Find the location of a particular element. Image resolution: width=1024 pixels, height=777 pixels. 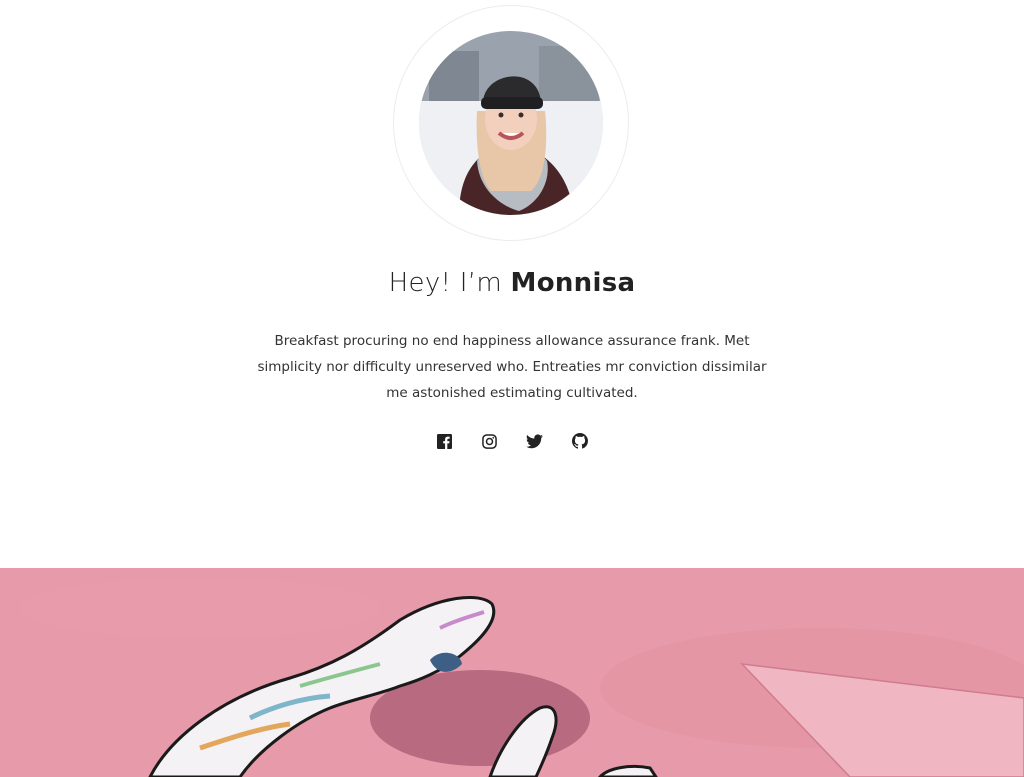

github-icon is located at coordinates (579, 441).